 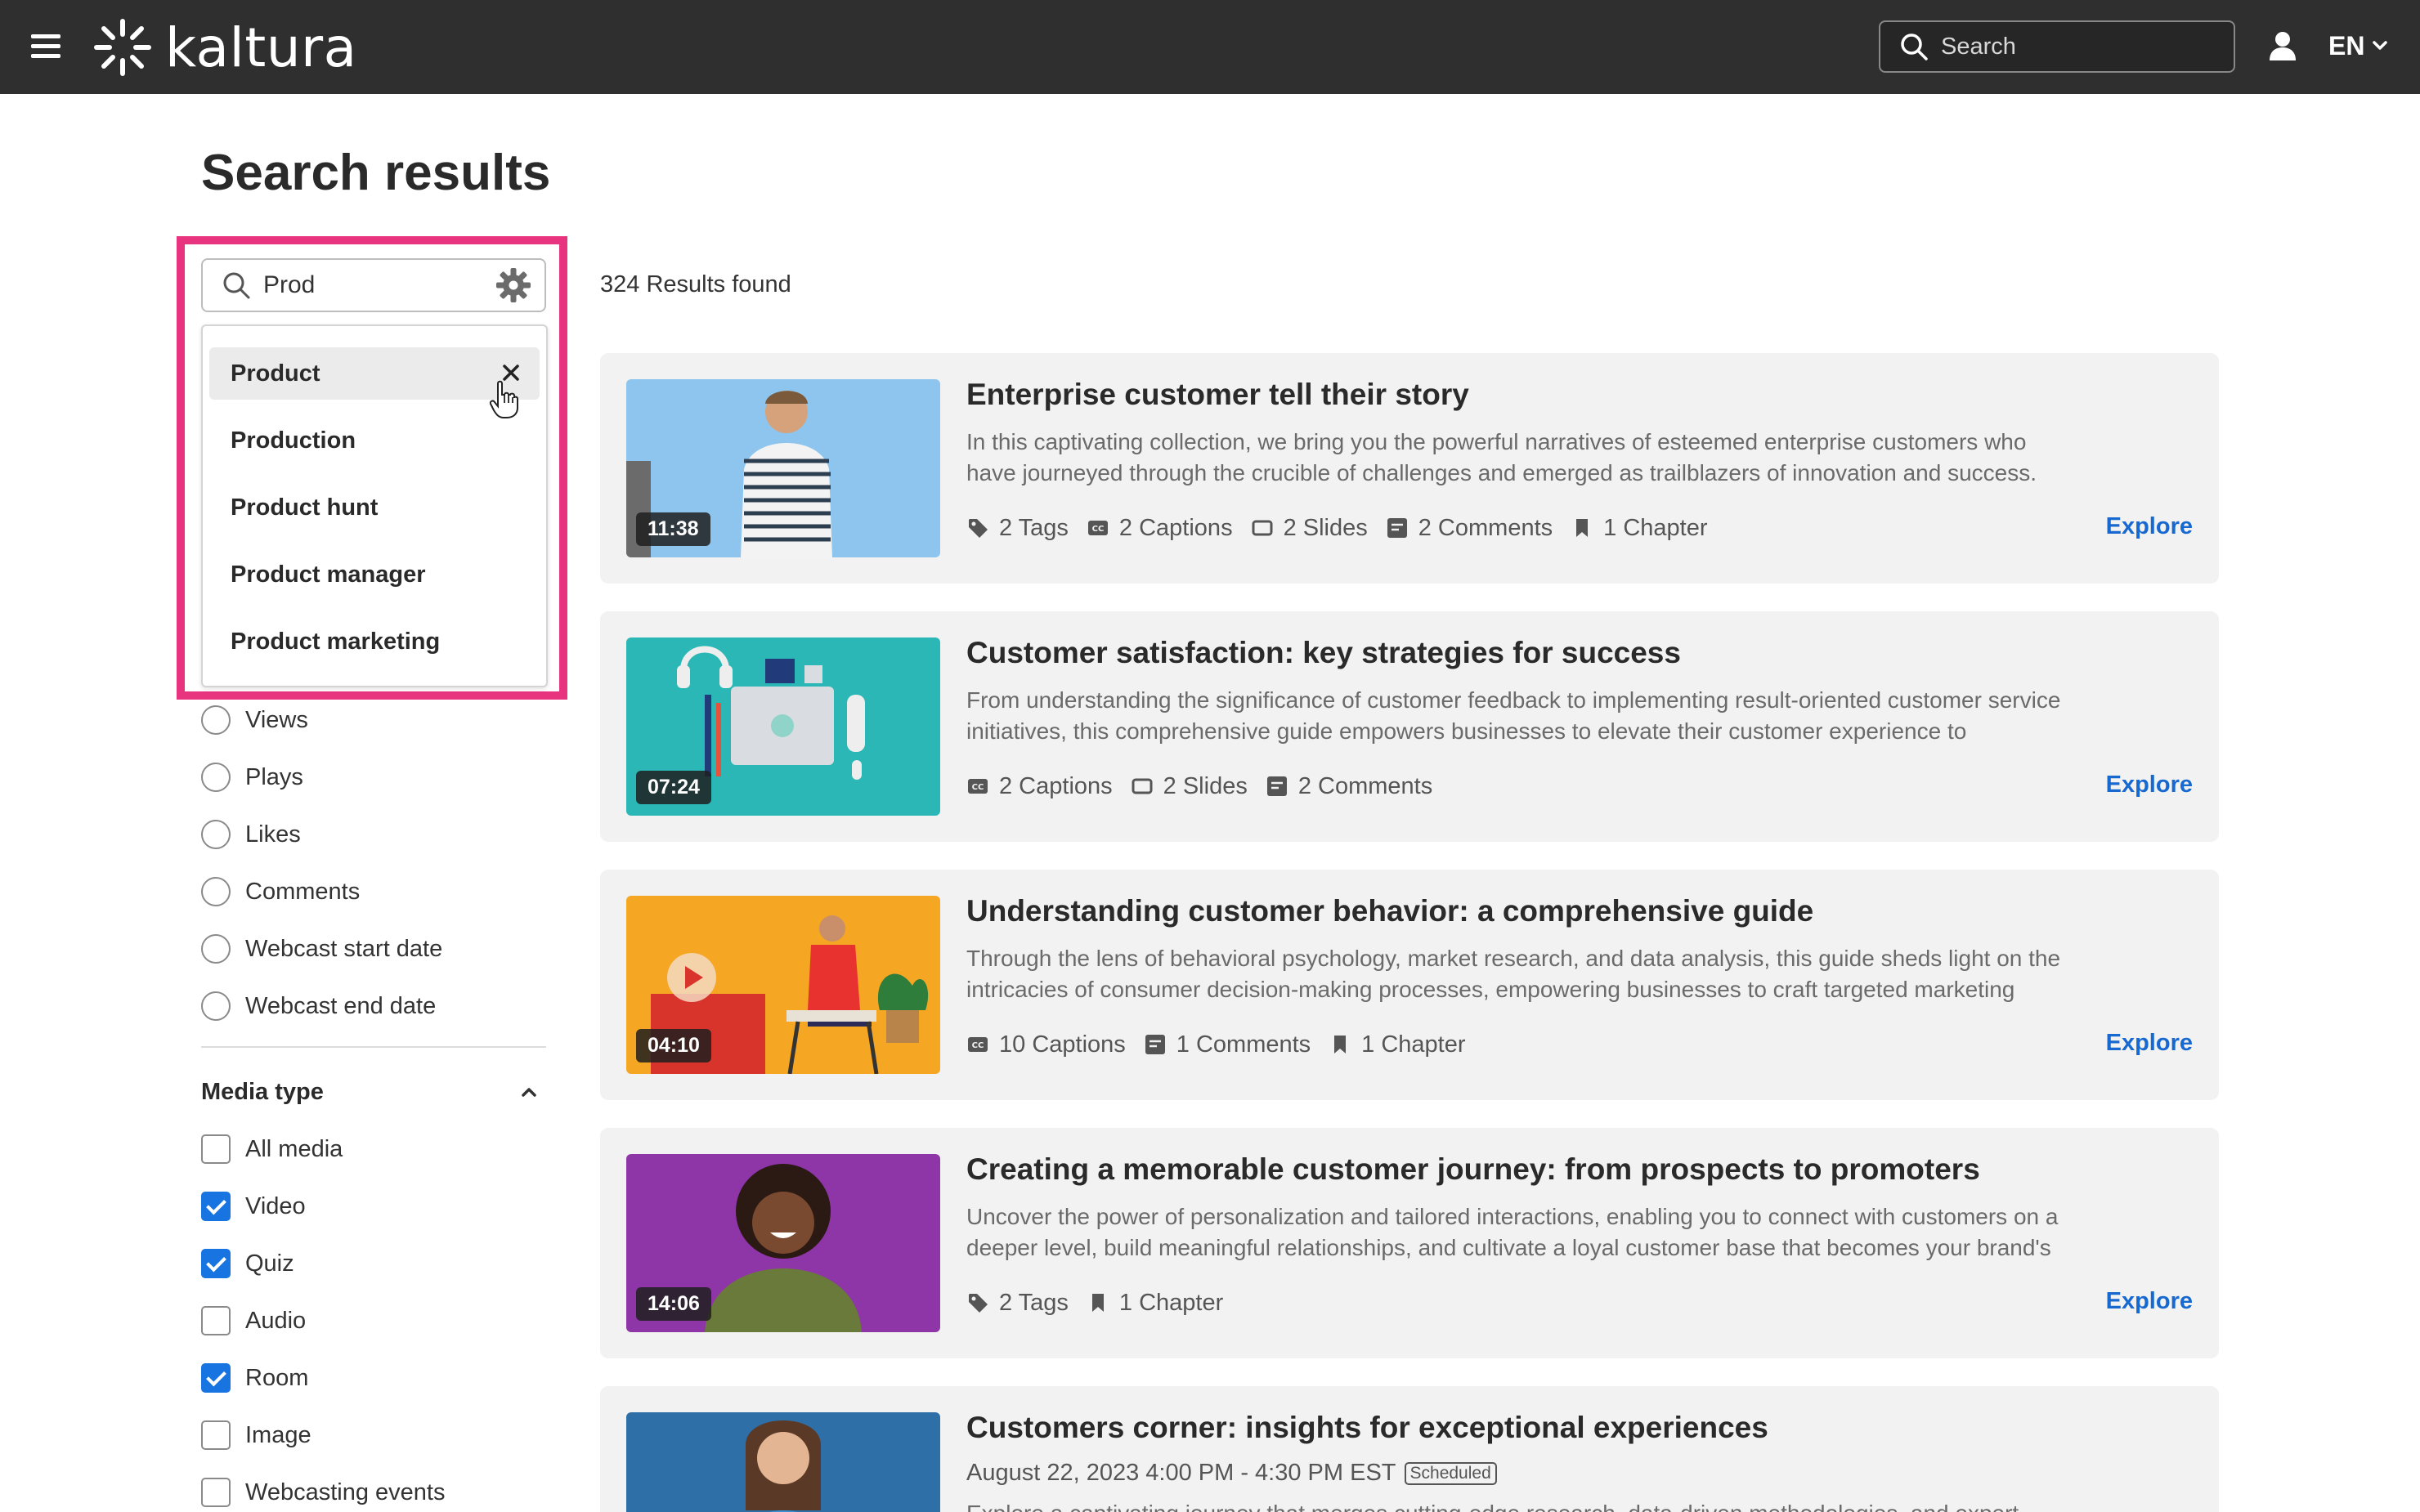 What do you see at coordinates (379, 285) in the screenshot?
I see `filter-search-value: Prod` at bounding box center [379, 285].